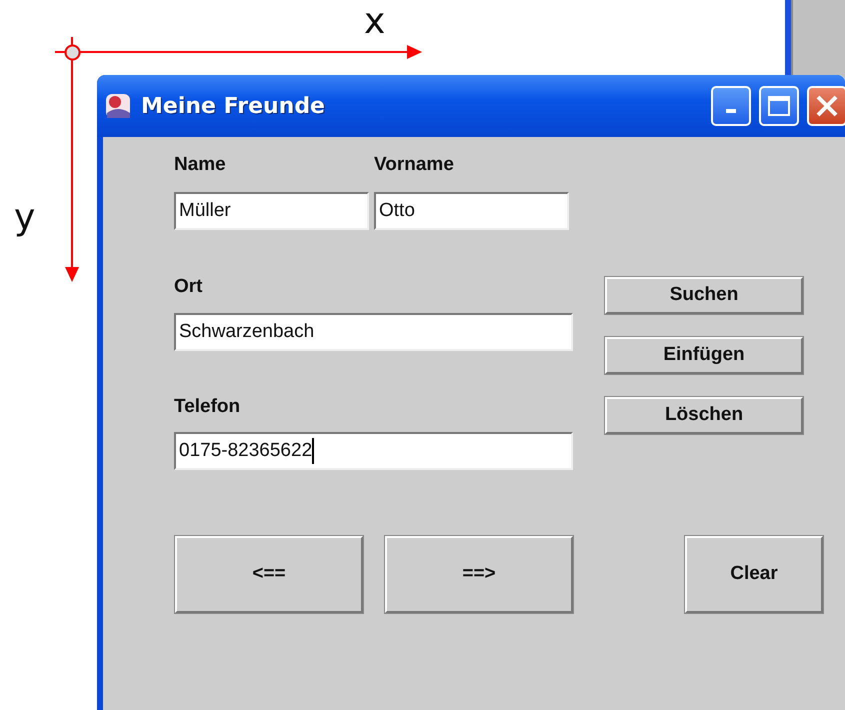 This screenshot has width=845, height=710. I want to click on maximize-icon, so click(779, 106).